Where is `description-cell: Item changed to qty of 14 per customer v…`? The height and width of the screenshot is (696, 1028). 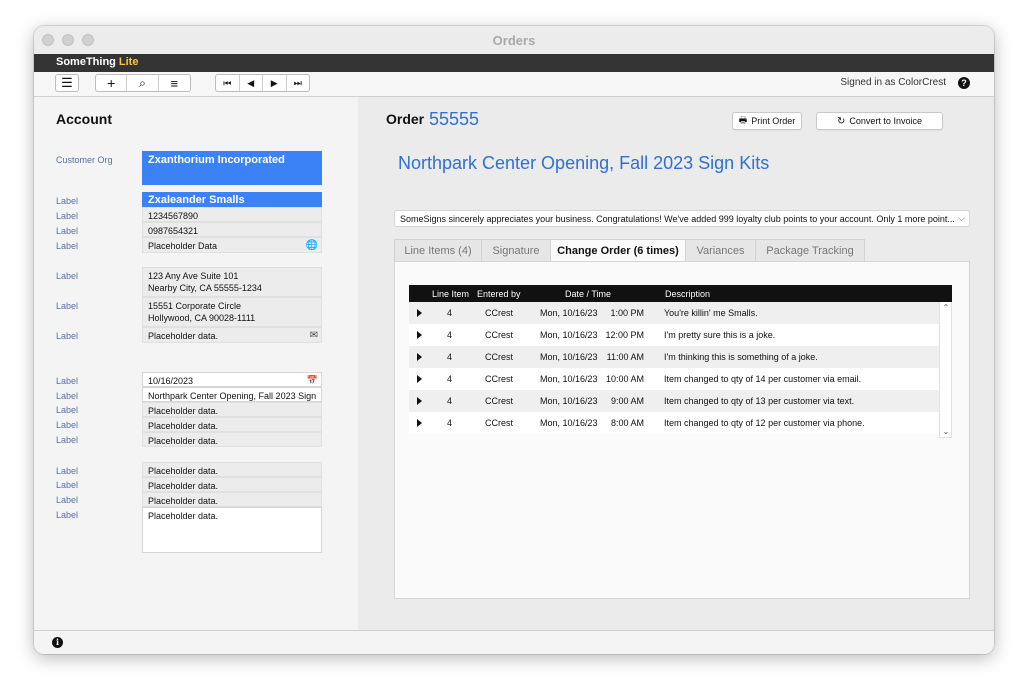 description-cell: Item changed to qty of 14 per customer v… is located at coordinates (763, 379).